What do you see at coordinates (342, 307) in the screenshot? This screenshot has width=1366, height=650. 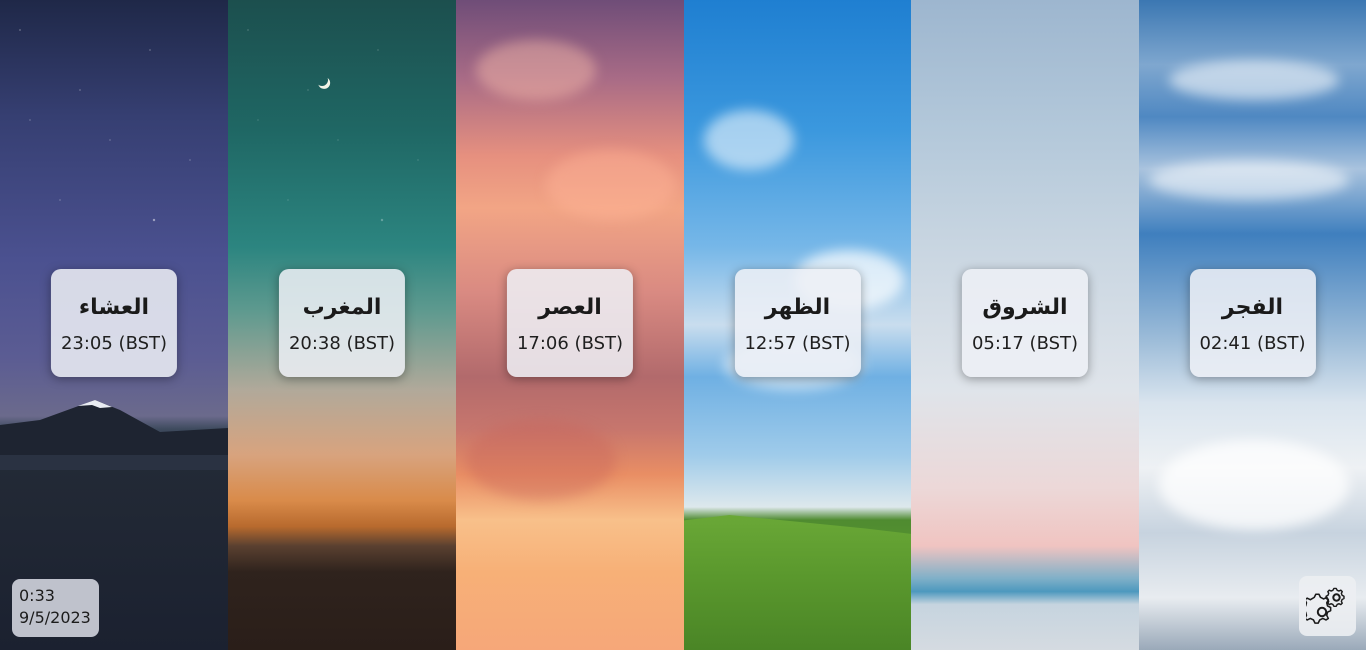 I see `prayer-name: المغرب` at bounding box center [342, 307].